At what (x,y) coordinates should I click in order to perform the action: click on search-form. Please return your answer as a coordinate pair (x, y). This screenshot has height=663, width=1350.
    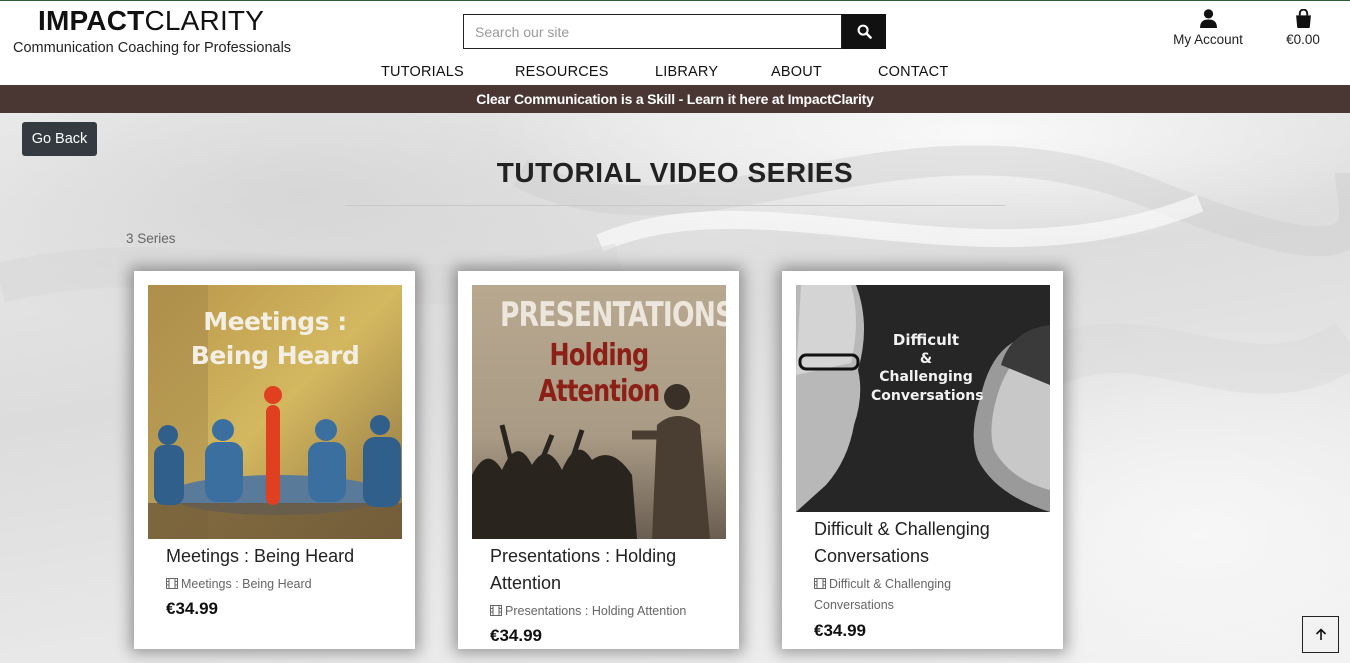
    Looking at the image, I should click on (674, 31).